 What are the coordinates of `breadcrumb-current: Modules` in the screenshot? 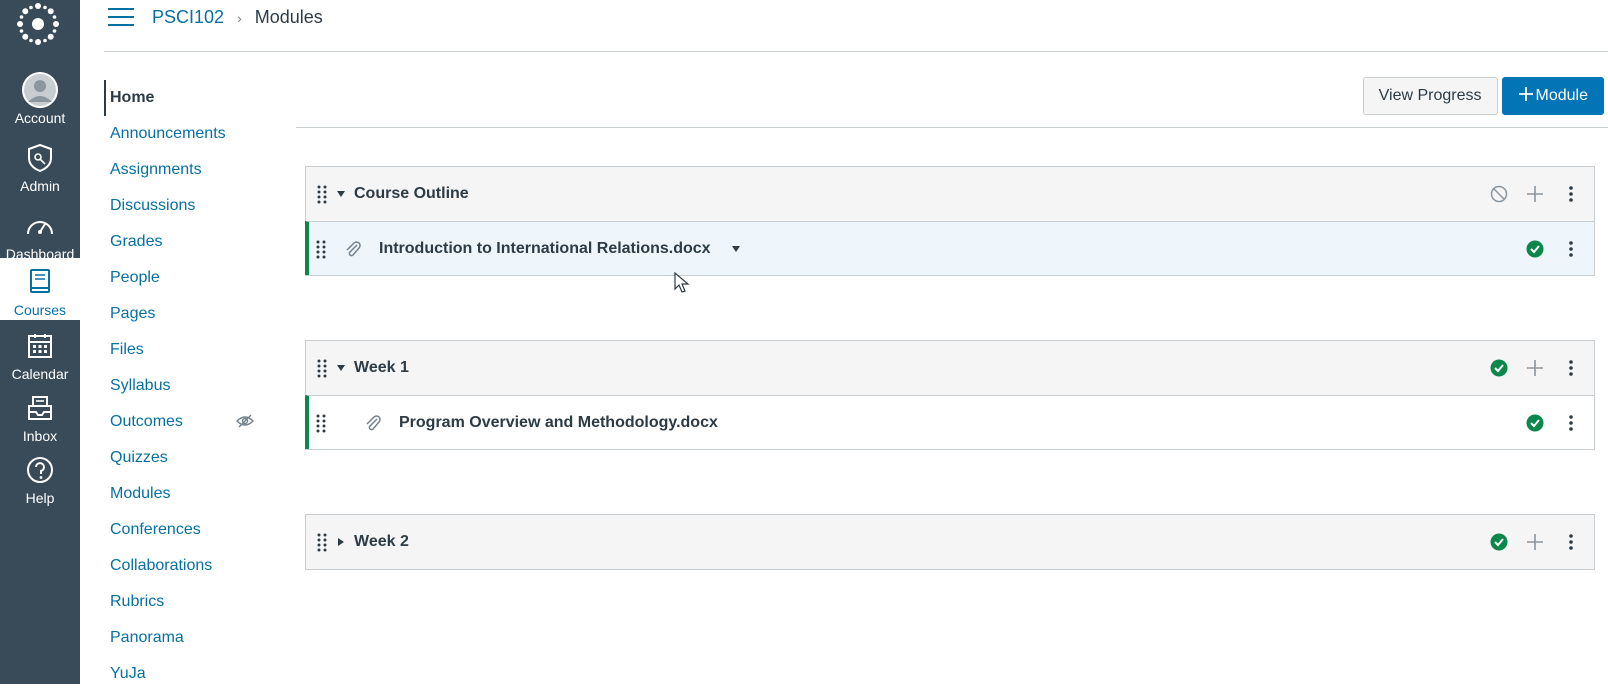 It's located at (288, 17).